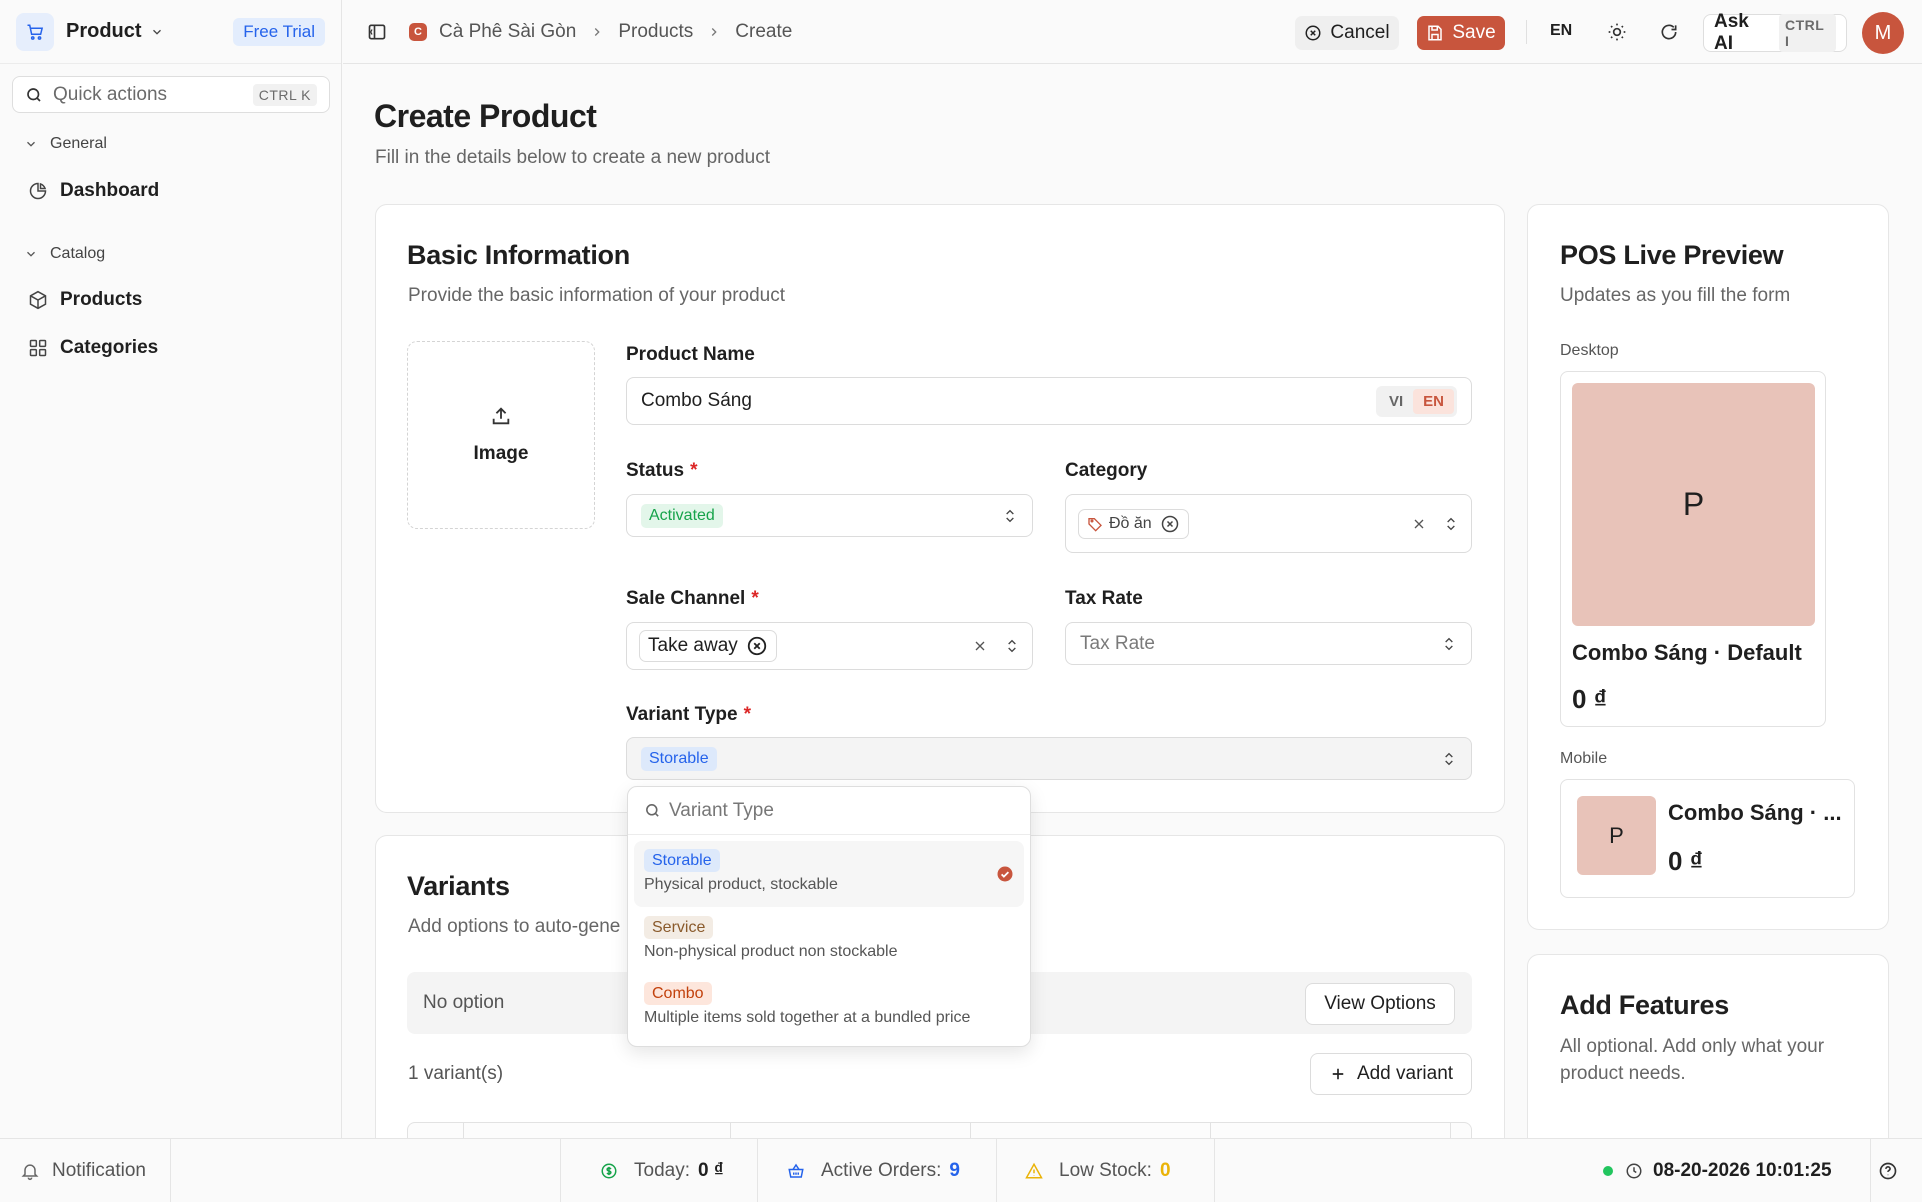 This screenshot has width=1922, height=1202. I want to click on breadcrumb-store: Cà Phê Sài Gòn, so click(507, 32).